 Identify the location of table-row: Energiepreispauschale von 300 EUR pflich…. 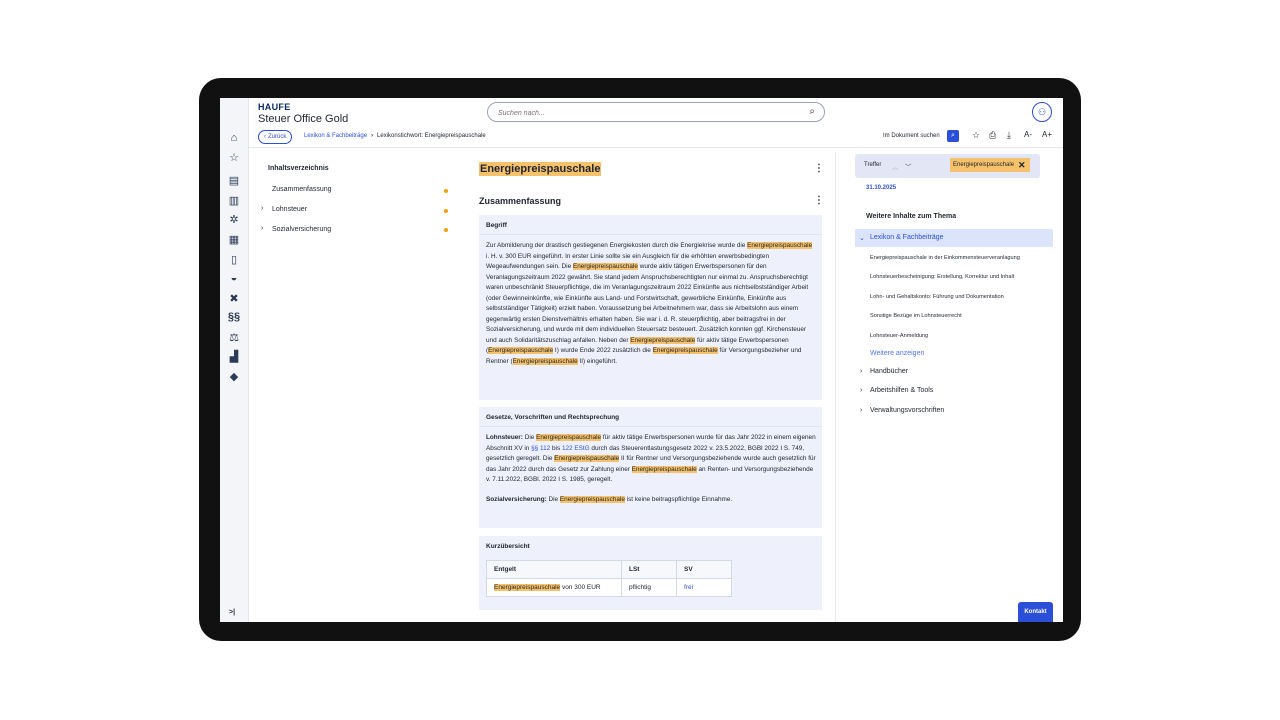
(609, 587).